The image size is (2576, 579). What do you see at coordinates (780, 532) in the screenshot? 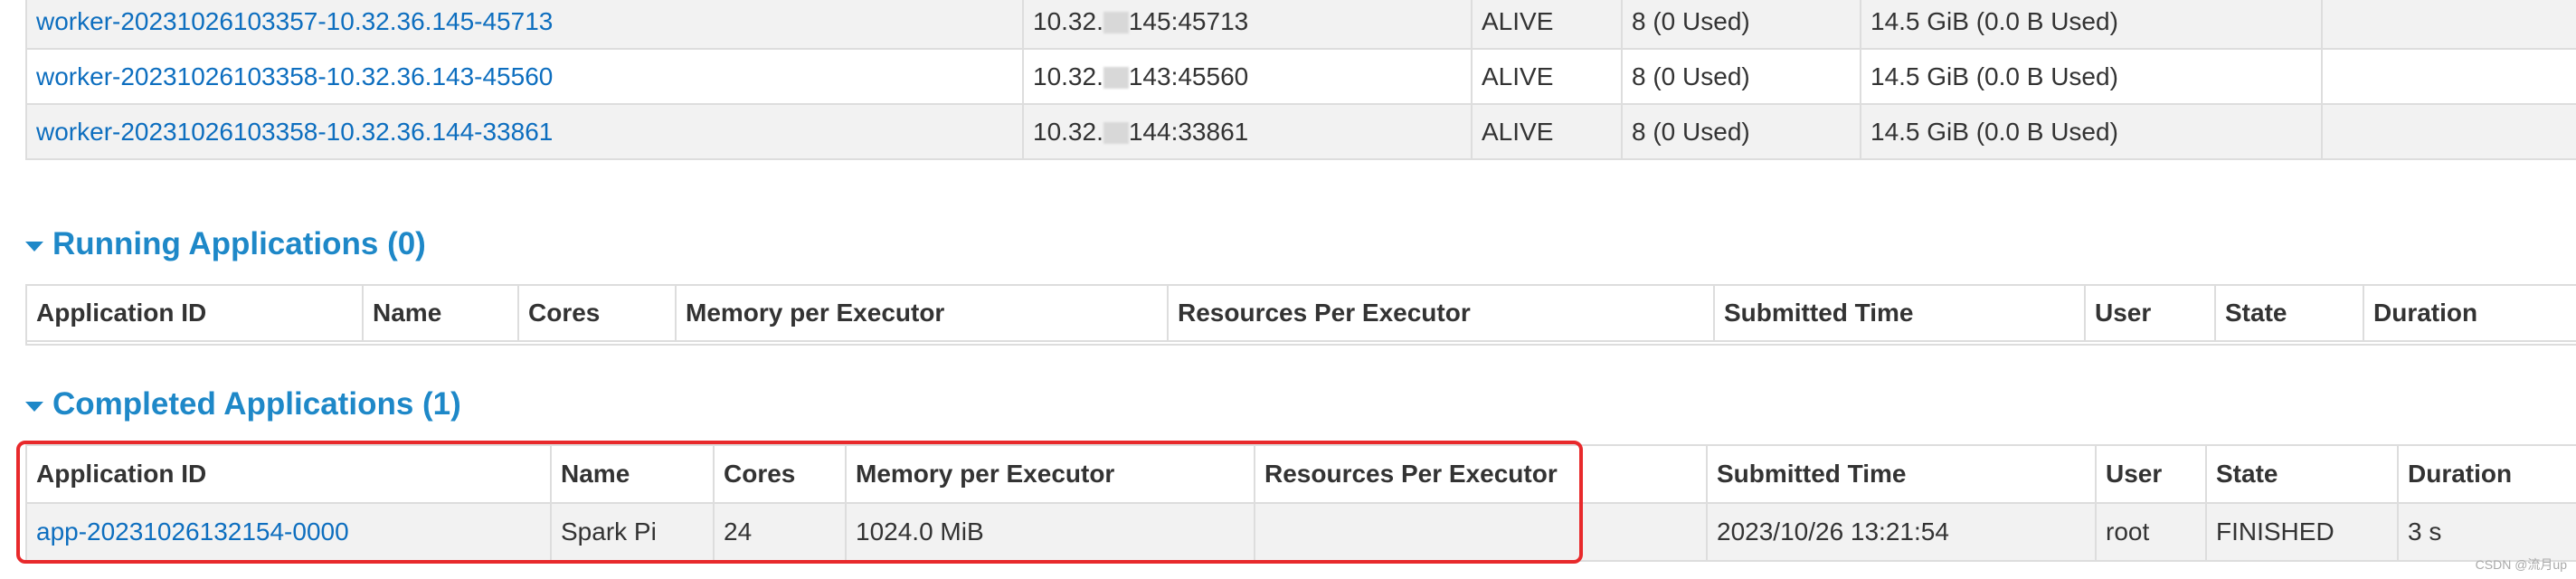
I see `app-cores: 24` at bounding box center [780, 532].